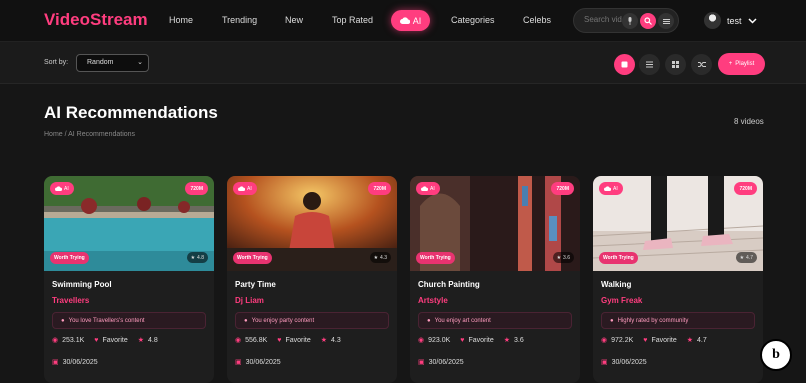 The height and width of the screenshot is (383, 806). What do you see at coordinates (89, 134) in the screenshot?
I see `breadcrumb: Home / AI Recommendations` at bounding box center [89, 134].